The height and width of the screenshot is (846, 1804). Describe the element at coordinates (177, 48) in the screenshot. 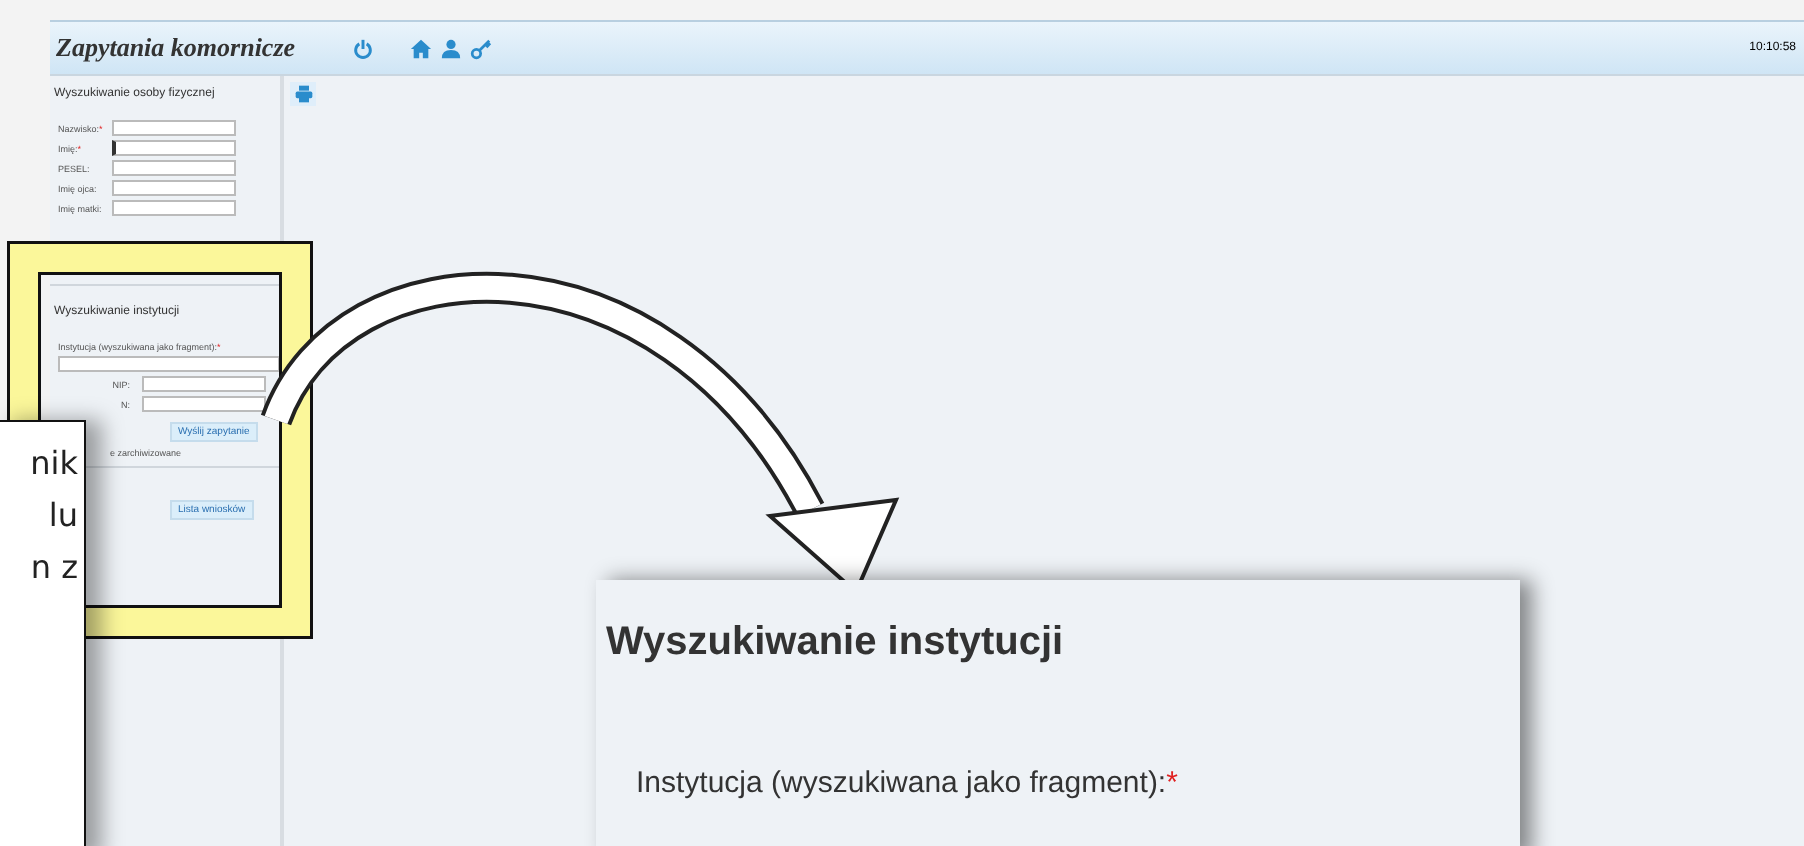

I see `app-title: Zapytania komornicze` at that location.